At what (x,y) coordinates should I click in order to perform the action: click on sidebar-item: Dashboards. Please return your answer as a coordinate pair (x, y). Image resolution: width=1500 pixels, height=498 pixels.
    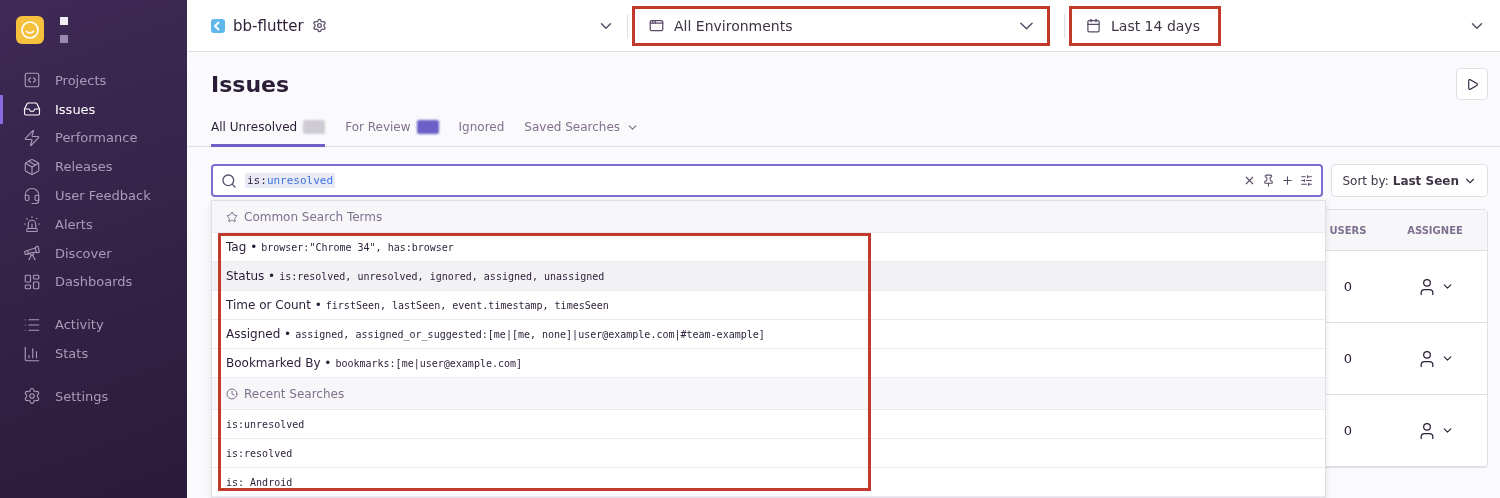
    Looking at the image, I should click on (93, 282).